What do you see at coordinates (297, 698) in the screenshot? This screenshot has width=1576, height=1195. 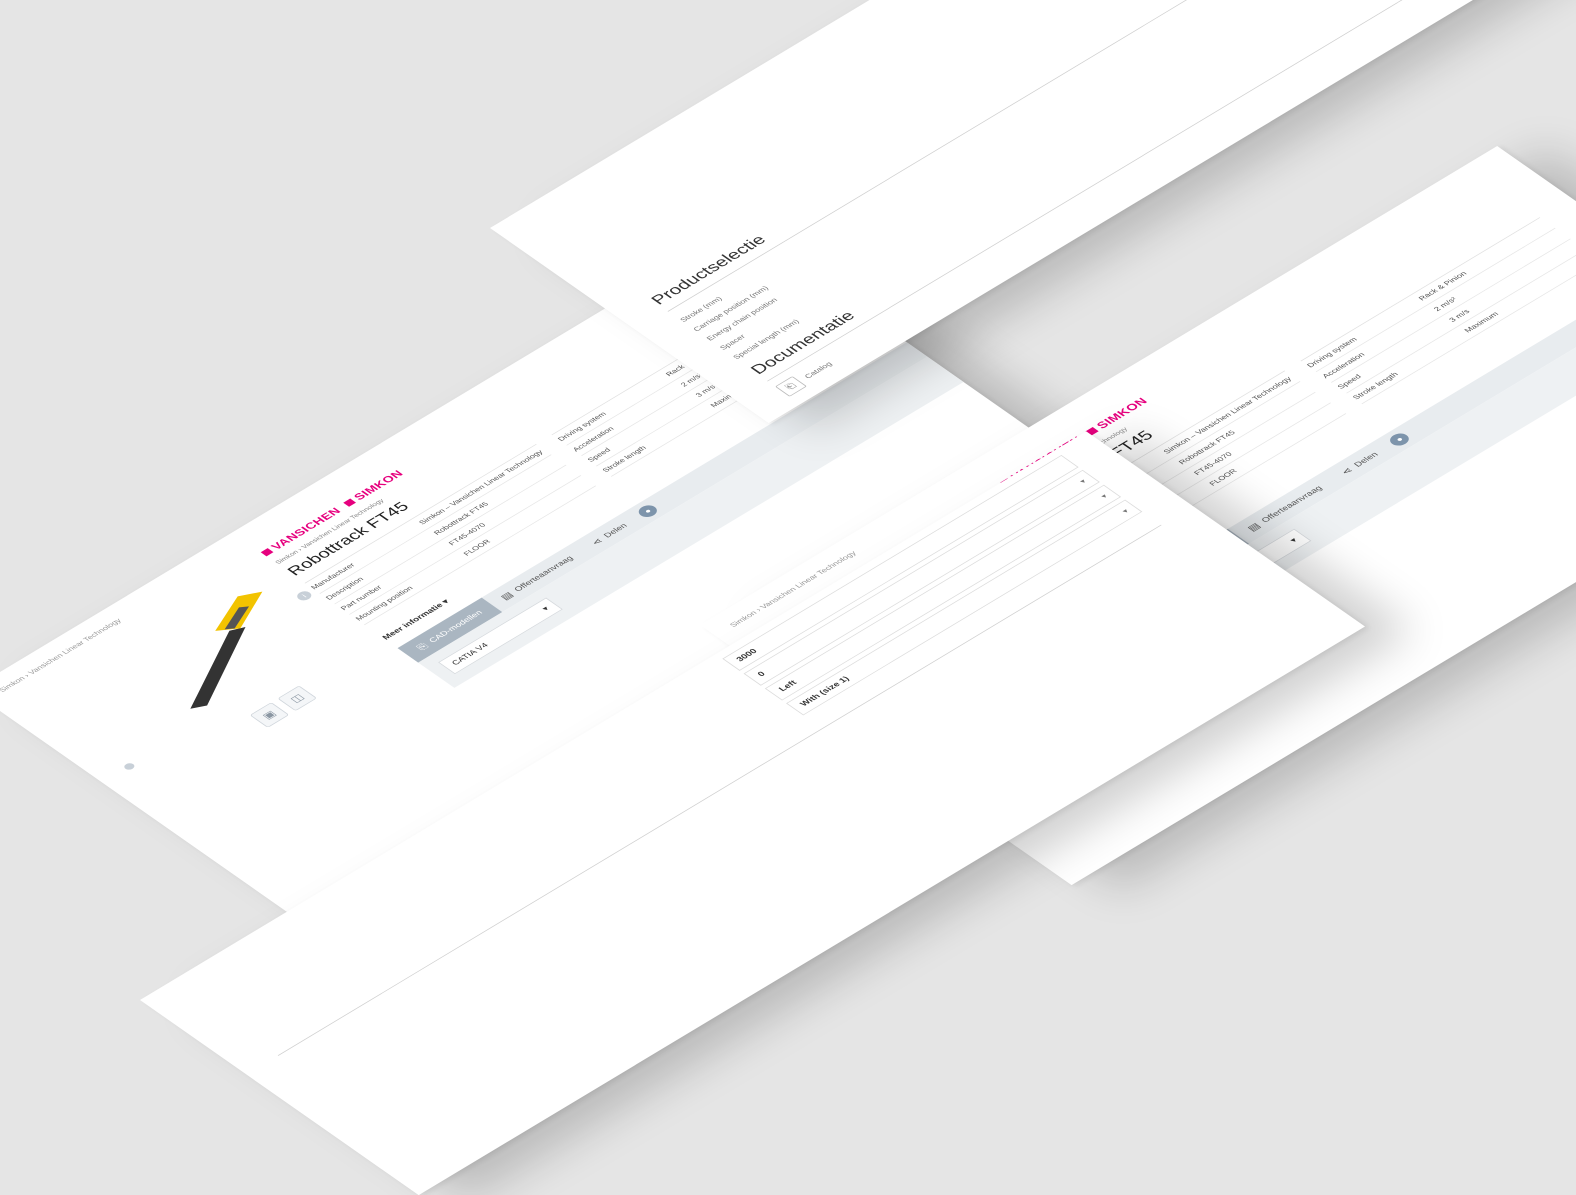 I see `camera-icon: ◫` at bounding box center [297, 698].